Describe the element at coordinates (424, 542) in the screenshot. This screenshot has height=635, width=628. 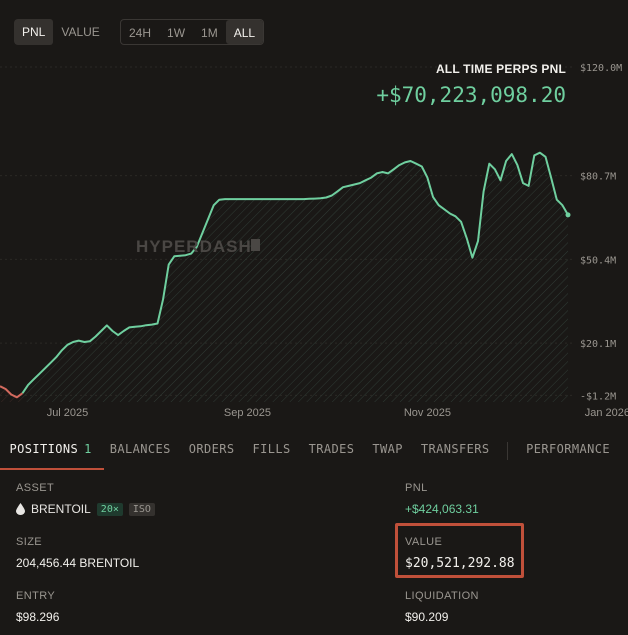
I see `value-label: VALUE` at that location.